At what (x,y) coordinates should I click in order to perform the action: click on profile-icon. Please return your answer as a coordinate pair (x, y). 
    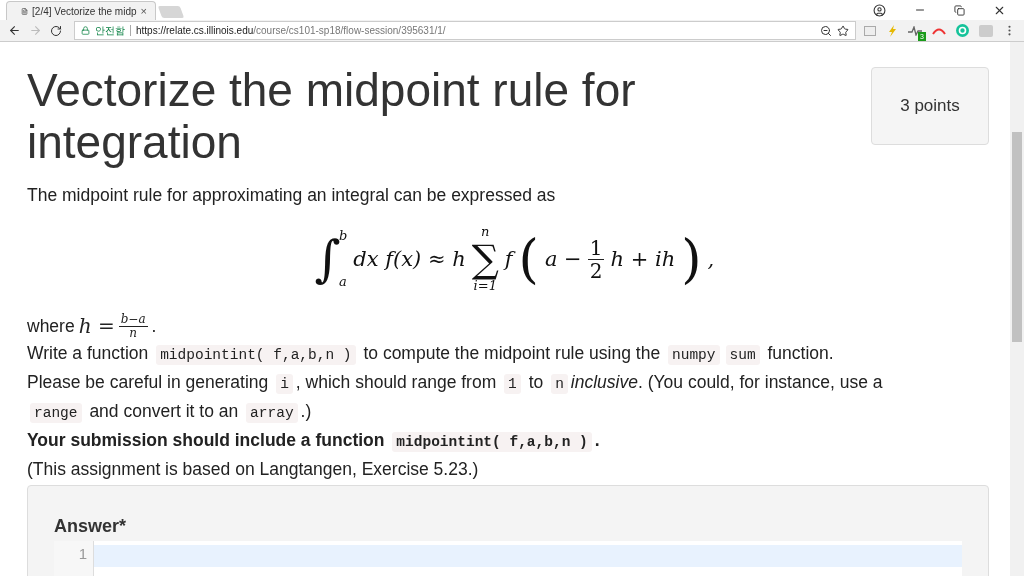
    Looking at the image, I should click on (879, 10).